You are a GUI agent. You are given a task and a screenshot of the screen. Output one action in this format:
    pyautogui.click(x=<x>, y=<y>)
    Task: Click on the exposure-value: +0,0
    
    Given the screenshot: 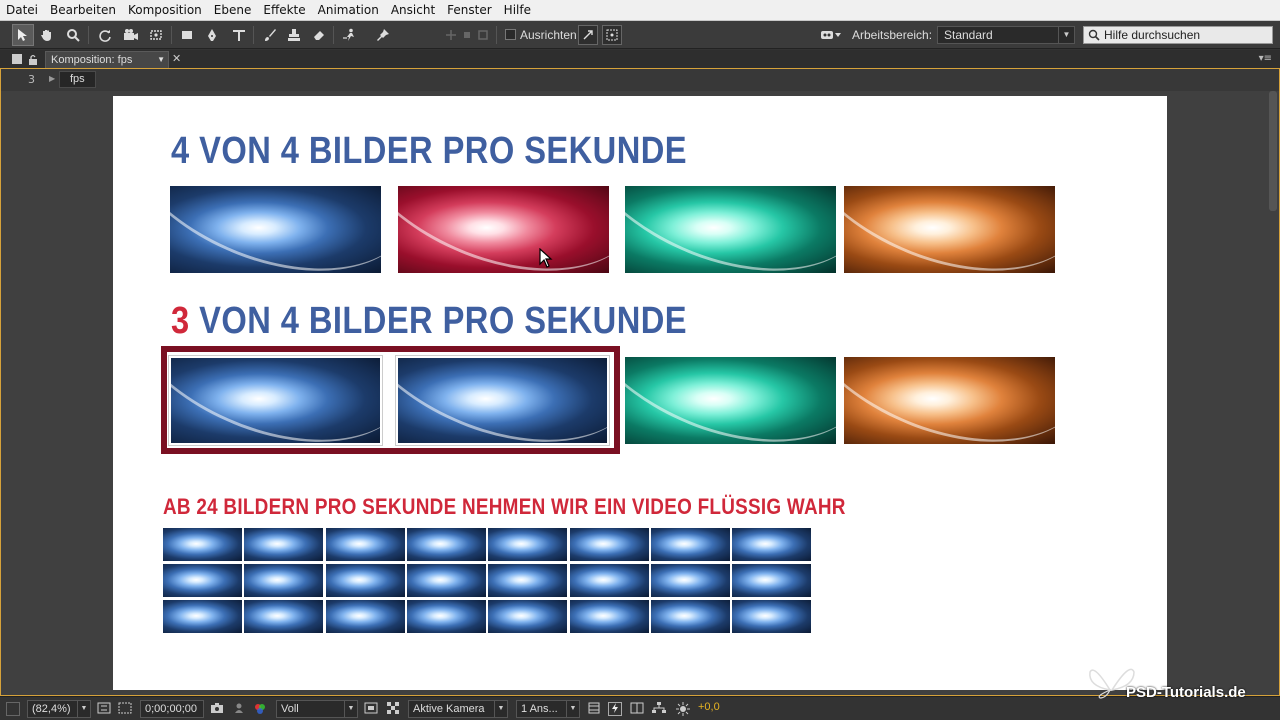 What is the action you would take?
    pyautogui.click(x=709, y=707)
    